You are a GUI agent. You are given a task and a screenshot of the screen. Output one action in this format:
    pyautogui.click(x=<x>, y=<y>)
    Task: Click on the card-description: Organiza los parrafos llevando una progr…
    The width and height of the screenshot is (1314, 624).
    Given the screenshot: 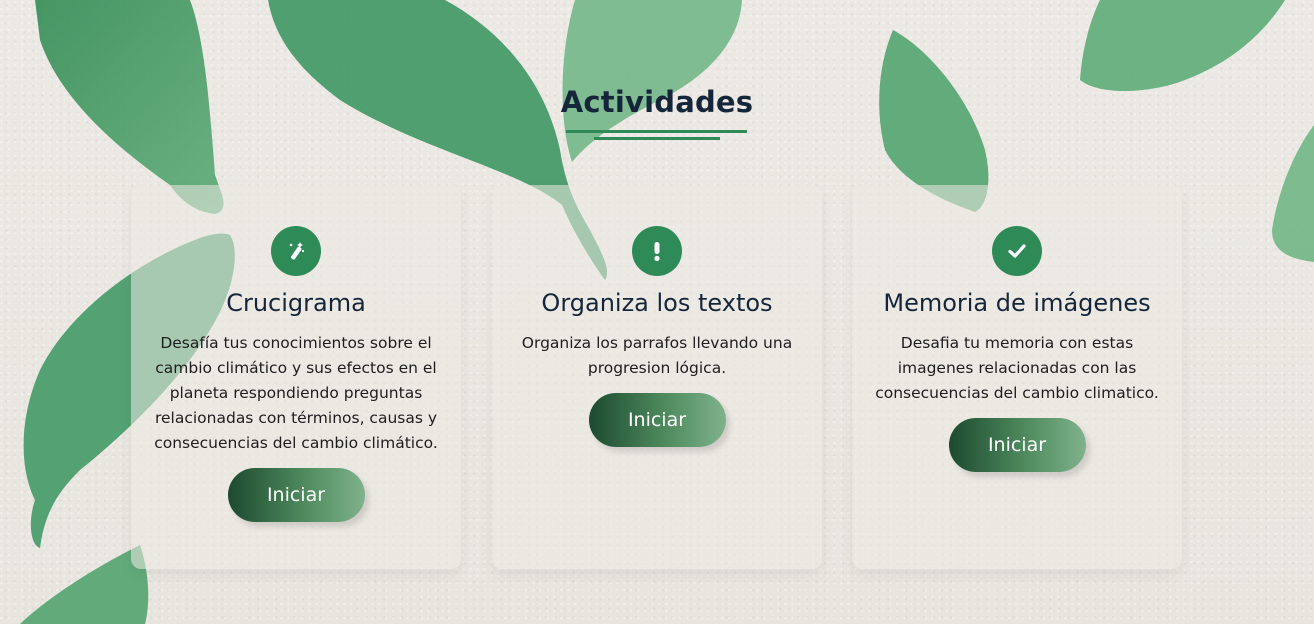 What is the action you would take?
    pyautogui.click(x=657, y=355)
    